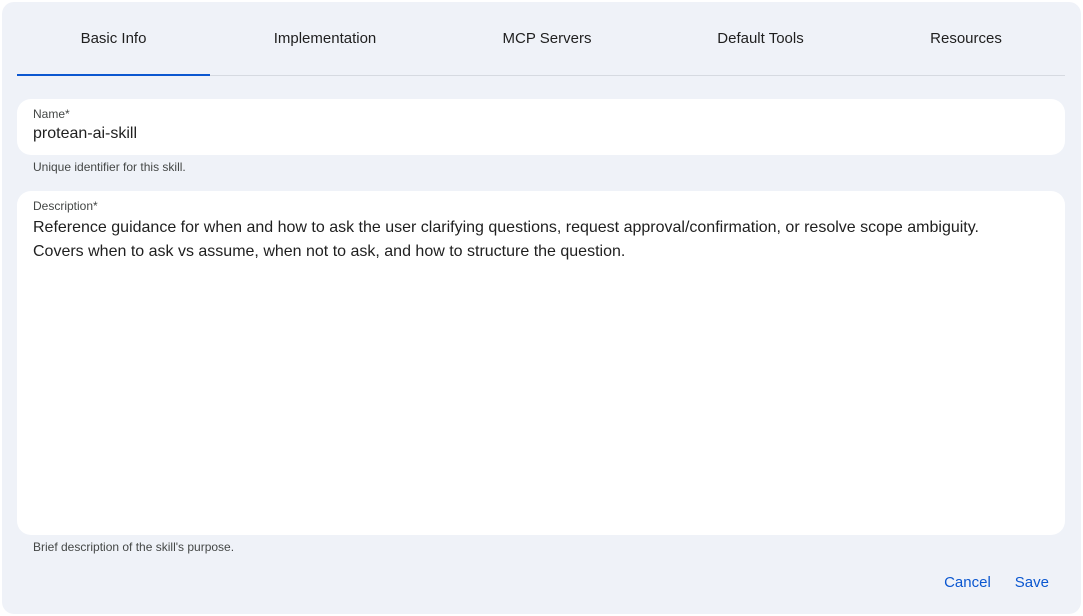 This screenshot has height=616, width=1083. Describe the element at coordinates (967, 582) in the screenshot. I see `cancel-button: Cancel` at that location.